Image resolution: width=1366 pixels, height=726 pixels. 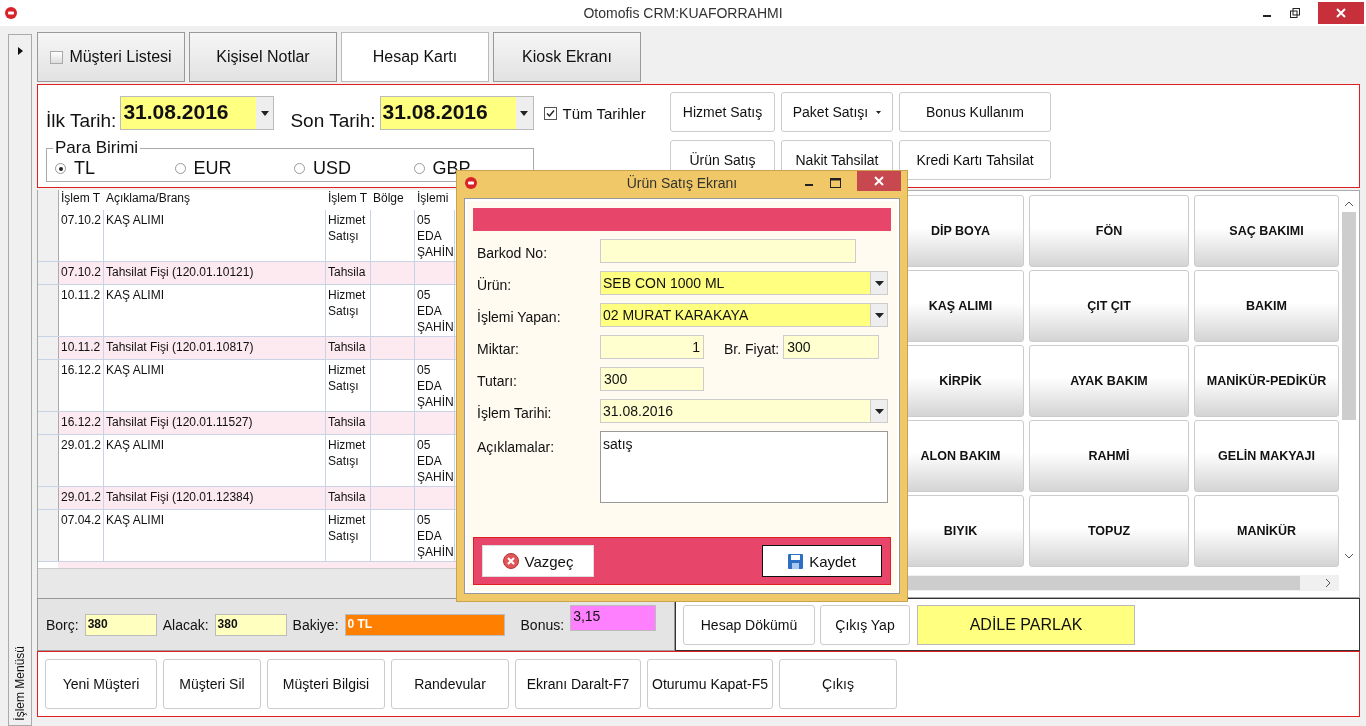 I want to click on table-cell: 29.01.2, so click(x=81, y=460).